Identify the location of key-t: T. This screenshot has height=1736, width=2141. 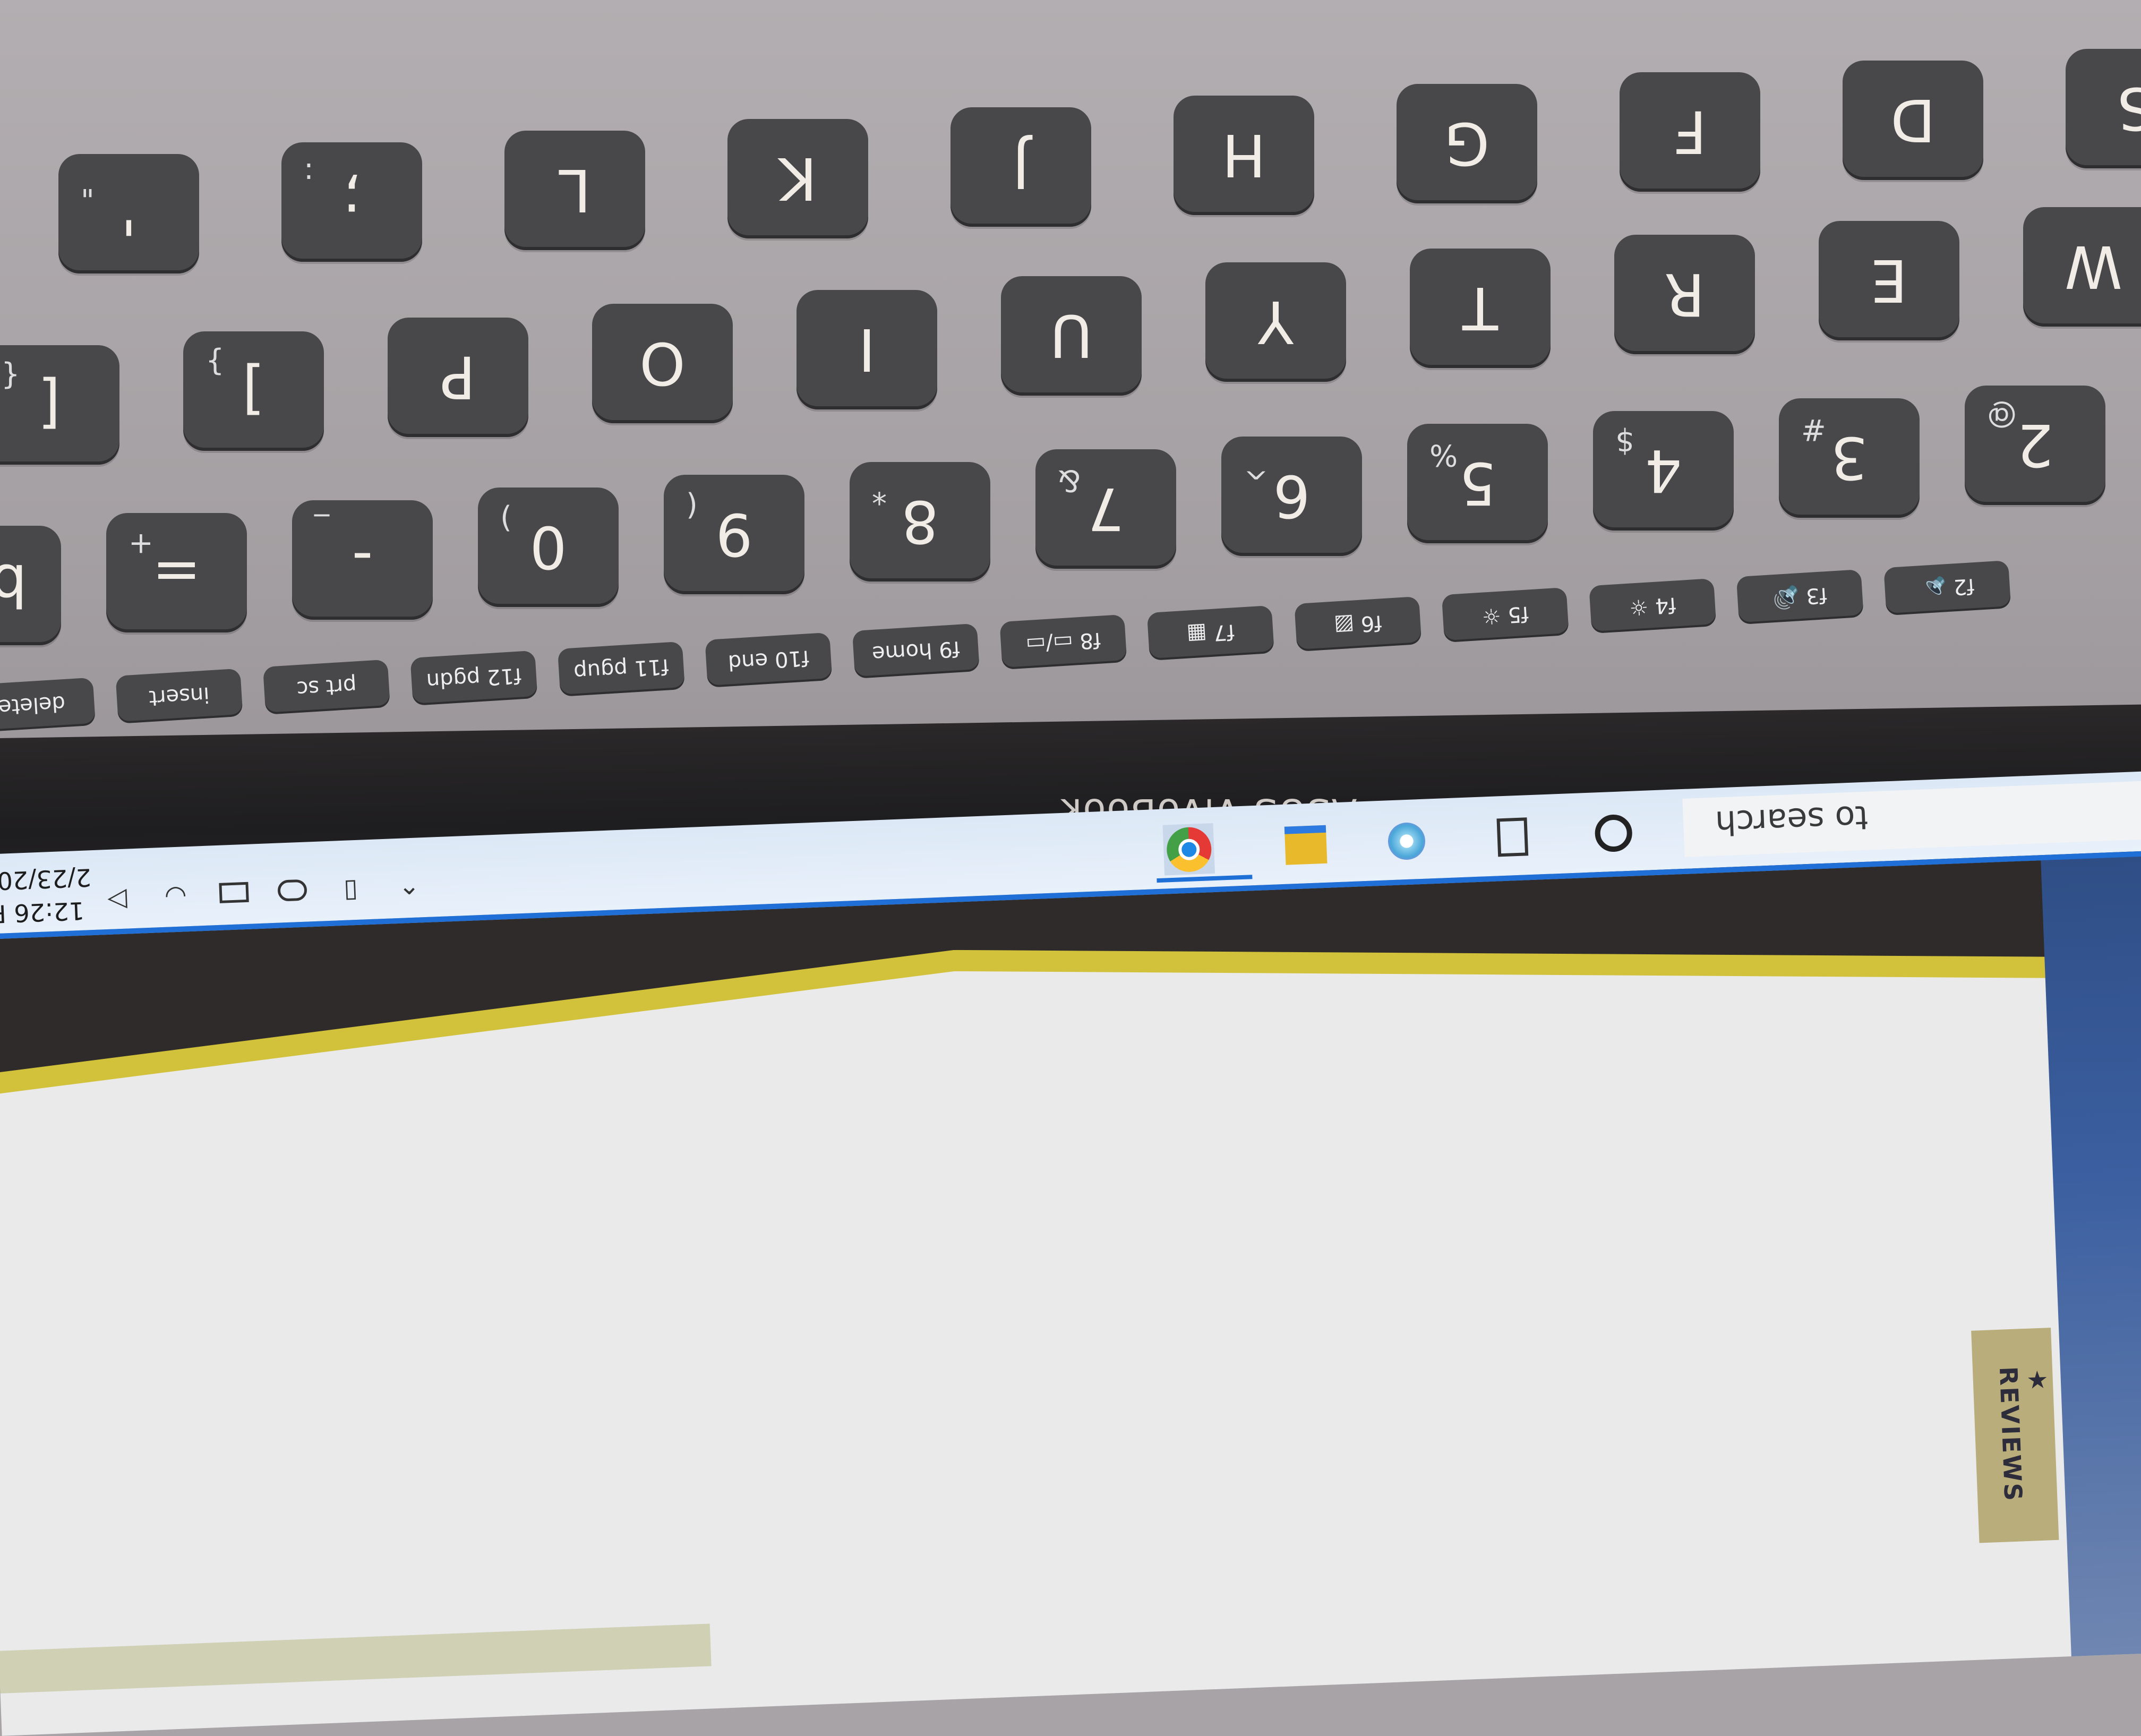
(1480, 308).